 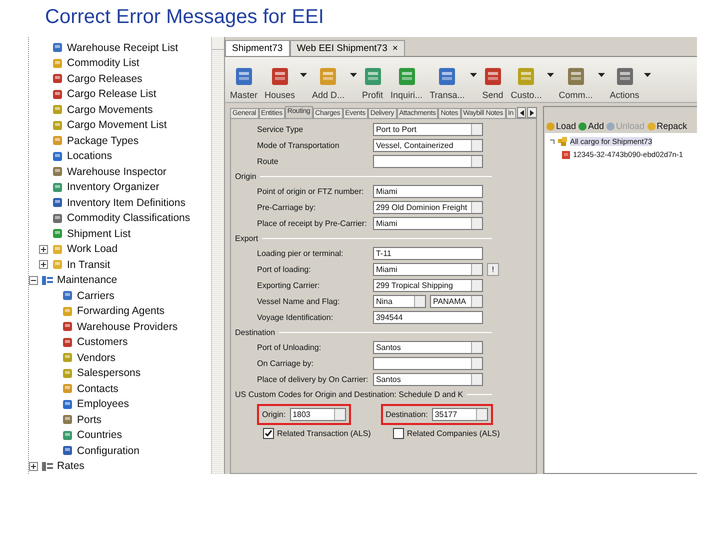 What do you see at coordinates (280, 129) in the screenshot?
I see `field-label: Service Type` at bounding box center [280, 129].